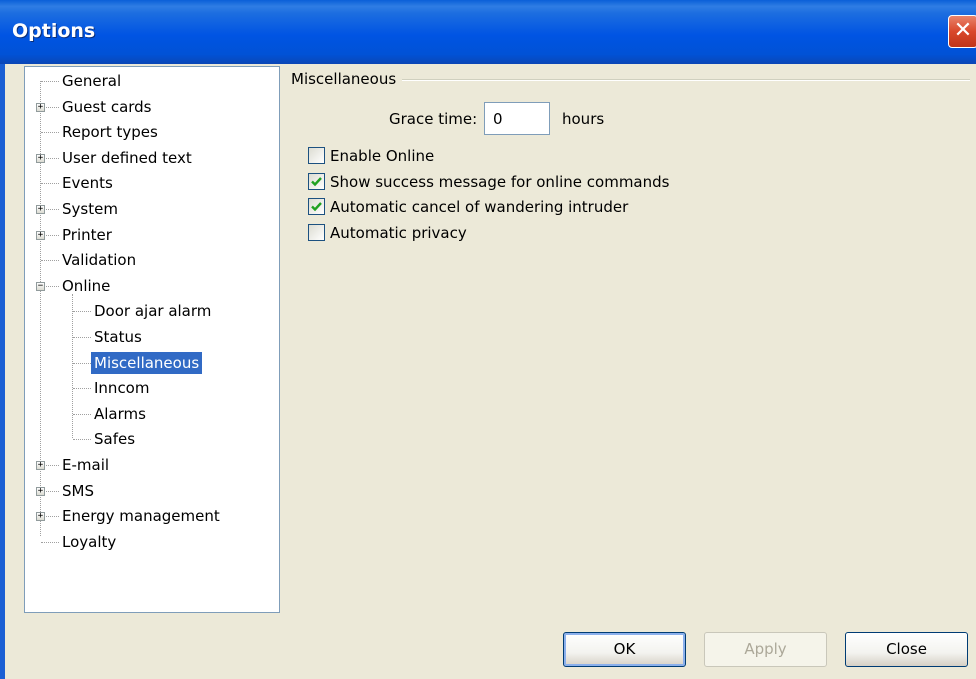 The width and height of the screenshot is (976, 679). What do you see at coordinates (685, 80) in the screenshot?
I see `group-divider` at bounding box center [685, 80].